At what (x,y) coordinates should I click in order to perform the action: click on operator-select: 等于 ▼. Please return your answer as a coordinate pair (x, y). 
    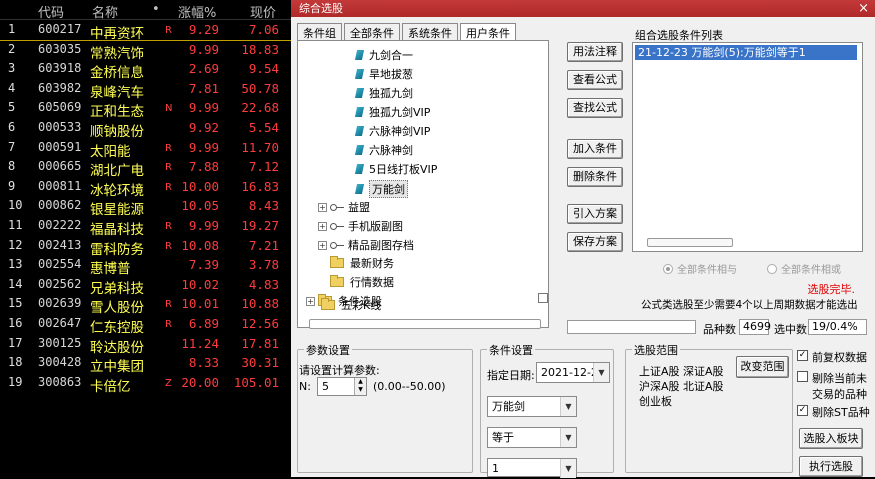
    Looking at the image, I should click on (532, 437).